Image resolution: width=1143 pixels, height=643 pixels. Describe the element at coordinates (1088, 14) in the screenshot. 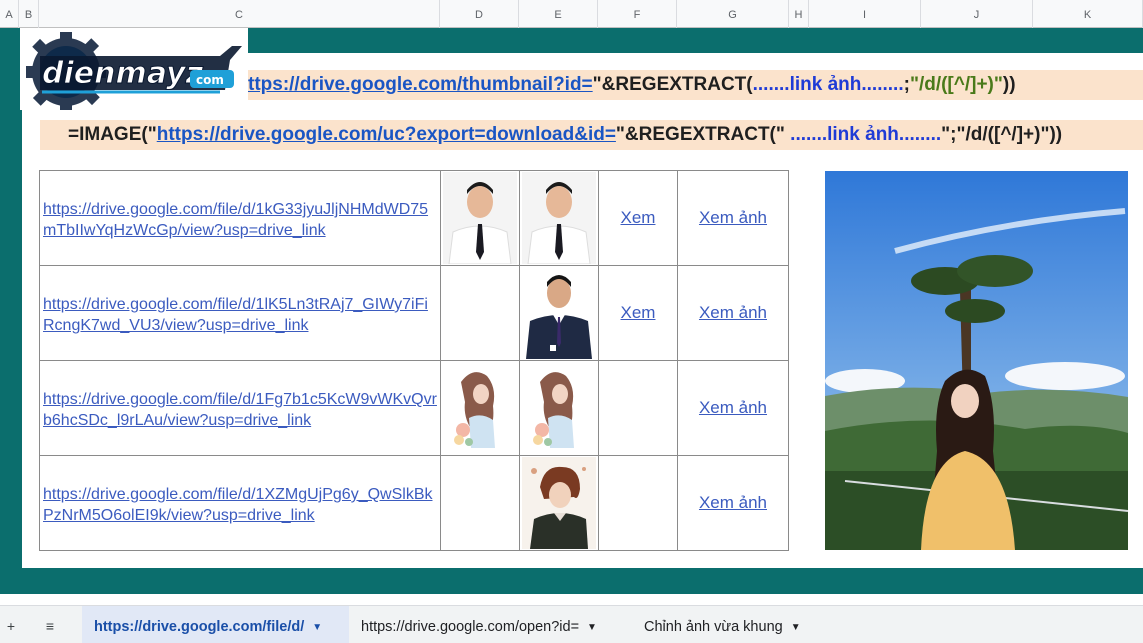

I see `column-header-k: K` at that location.